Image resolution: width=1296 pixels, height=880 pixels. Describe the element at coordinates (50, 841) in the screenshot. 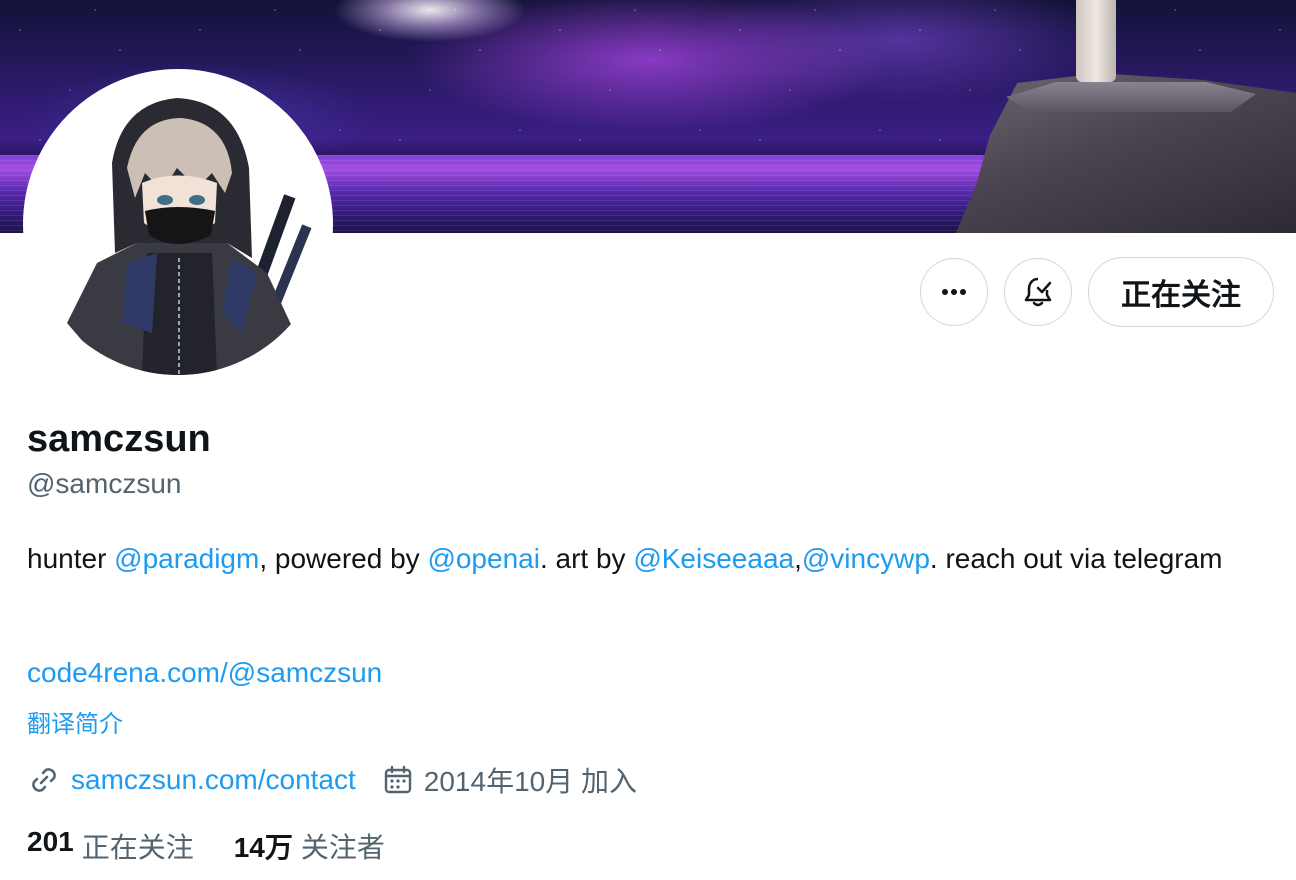

I see `following-count: 201` at that location.